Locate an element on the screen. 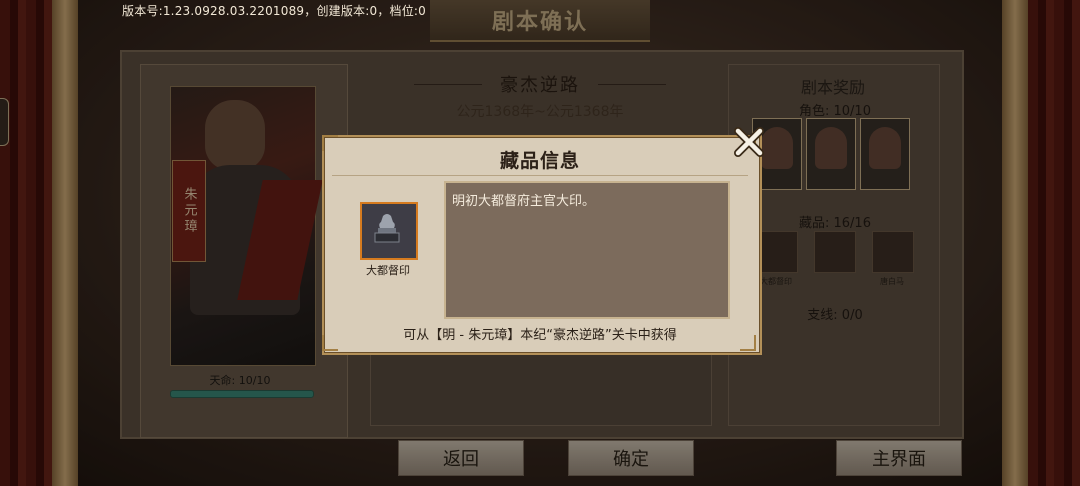  version-info: 版本号:1.23.0928.03.2201089，创建版本:0，档位:0 is located at coordinates (274, 11).